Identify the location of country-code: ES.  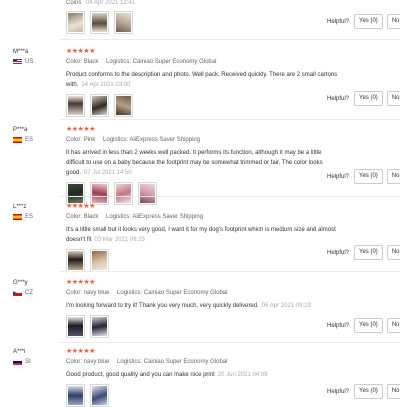
(29, 217).